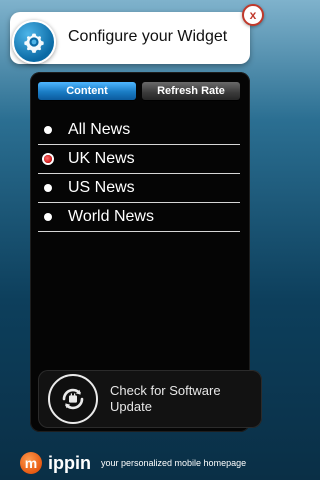 This screenshot has width=320, height=480. Describe the element at coordinates (99, 129) in the screenshot. I see `list-item-label: All News` at that location.